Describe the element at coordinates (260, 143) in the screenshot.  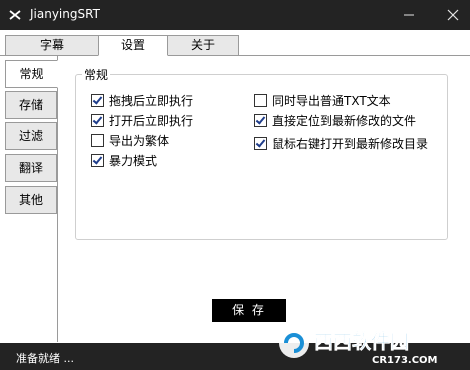
I see `checkbox-rightclick-latest-dir` at that location.